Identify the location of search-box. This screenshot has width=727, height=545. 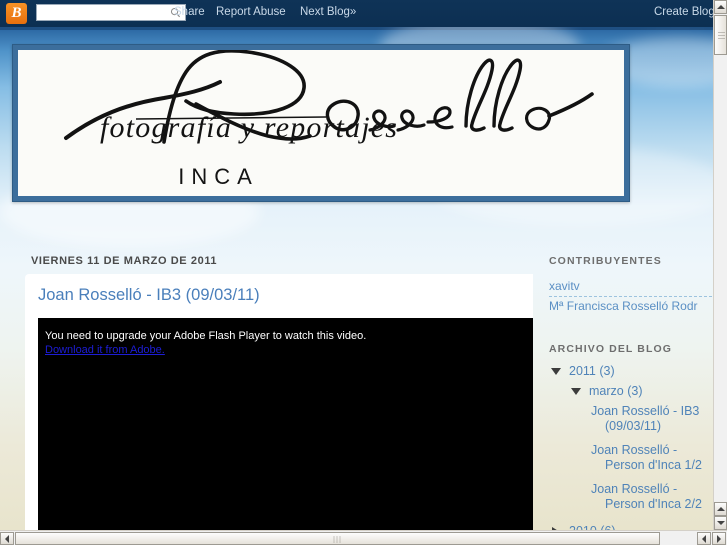
(111, 12).